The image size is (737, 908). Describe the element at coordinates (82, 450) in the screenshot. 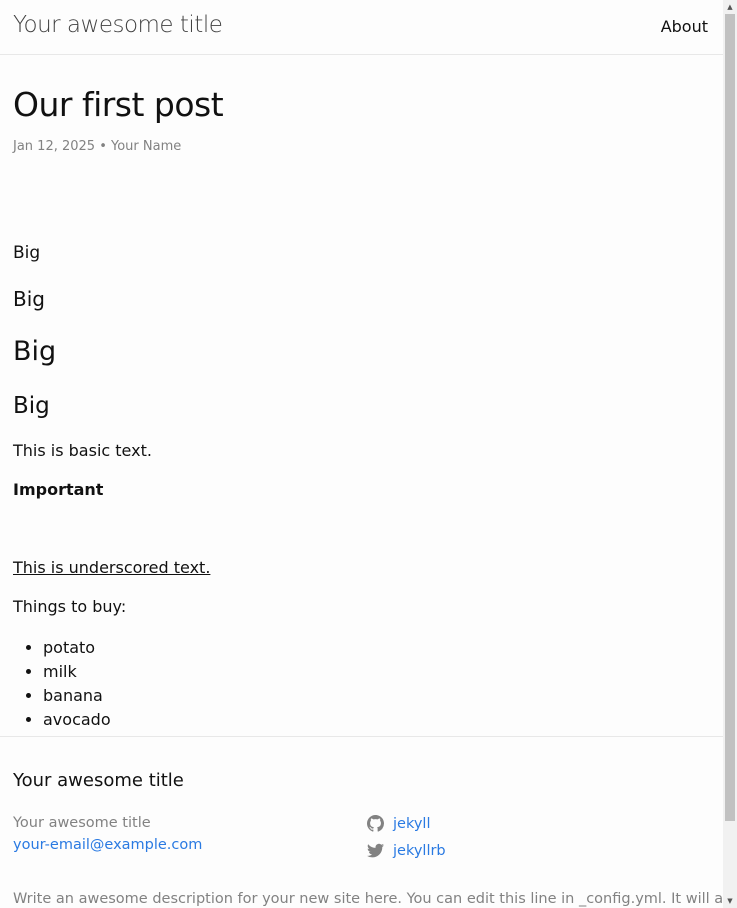

I see `basic-text: This is basic text.` at that location.